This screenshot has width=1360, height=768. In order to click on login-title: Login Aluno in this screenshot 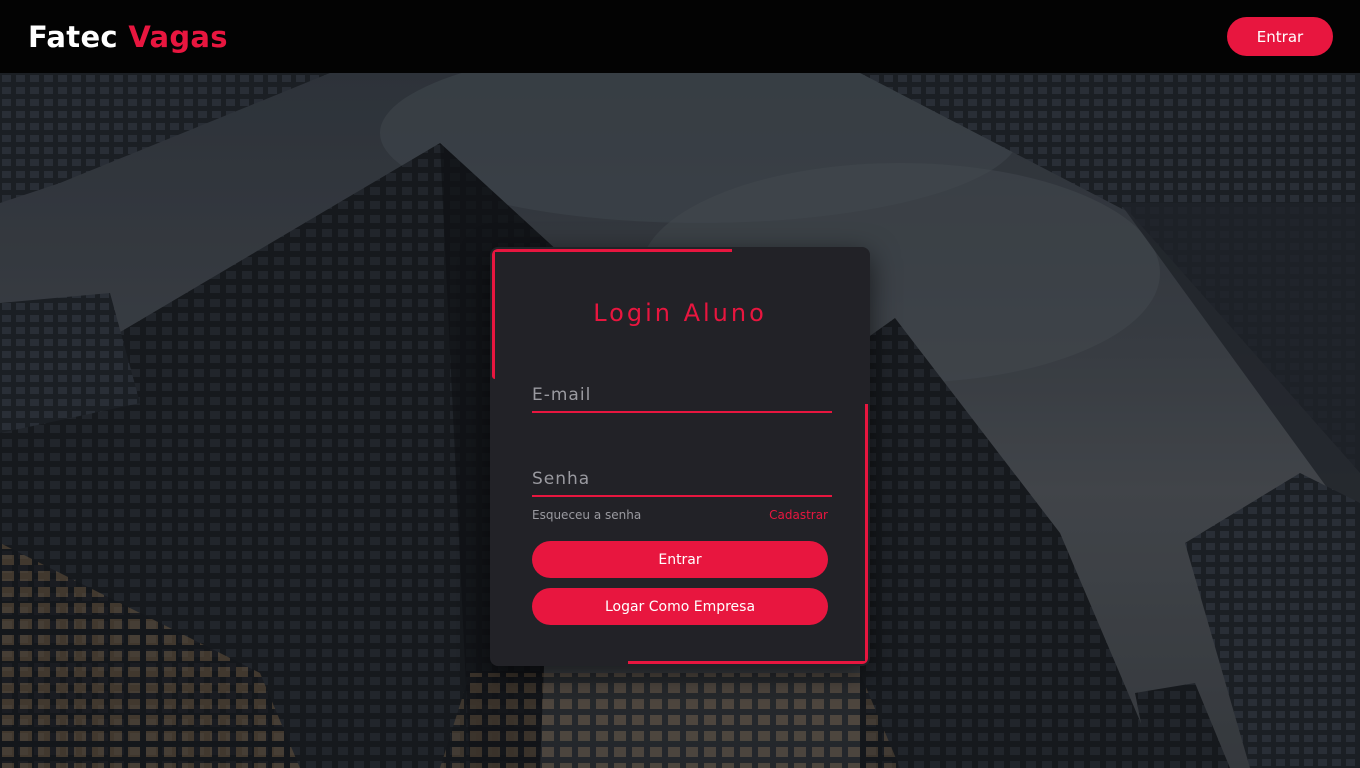, I will do `click(680, 313)`.